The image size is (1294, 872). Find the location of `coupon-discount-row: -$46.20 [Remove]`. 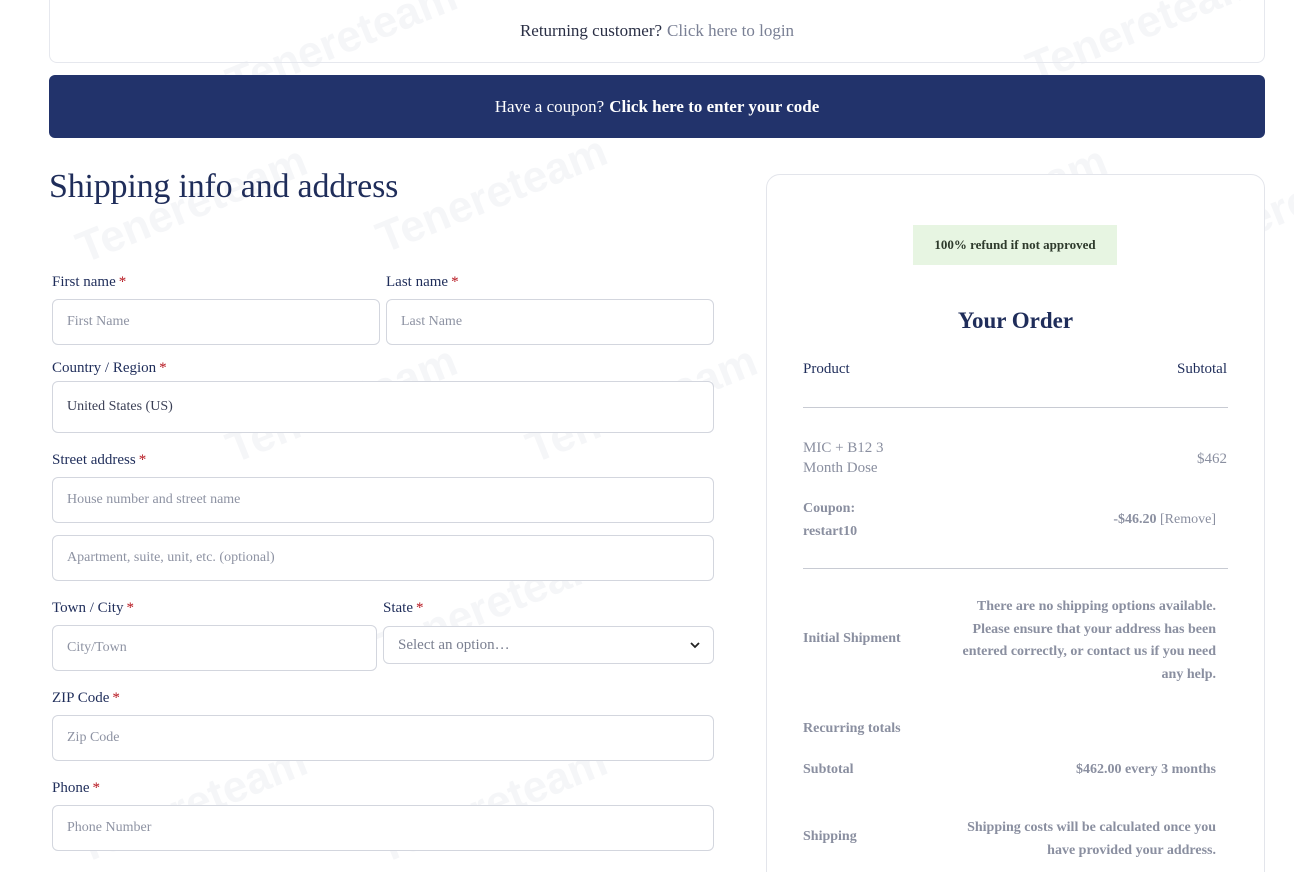

coupon-discount-row: -$46.20 [Remove] is located at coordinates (1108, 520).